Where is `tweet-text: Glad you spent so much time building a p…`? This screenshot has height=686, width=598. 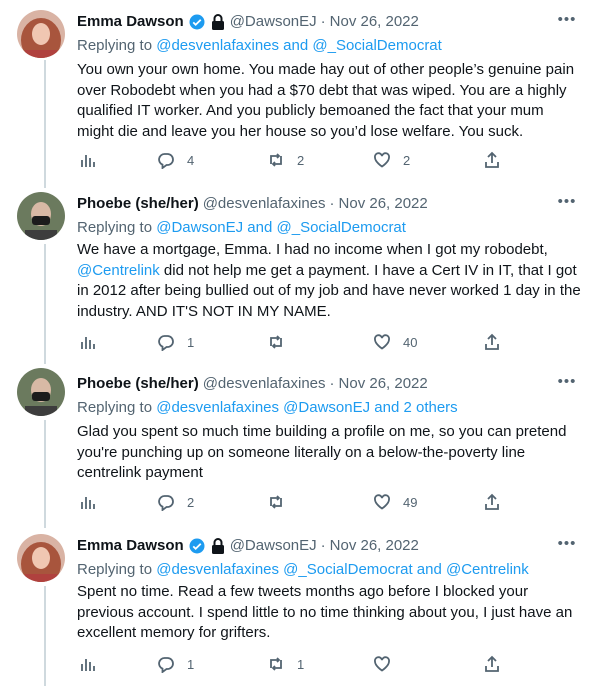 tweet-text: Glad you spent so much time building a p… is located at coordinates (322, 452).